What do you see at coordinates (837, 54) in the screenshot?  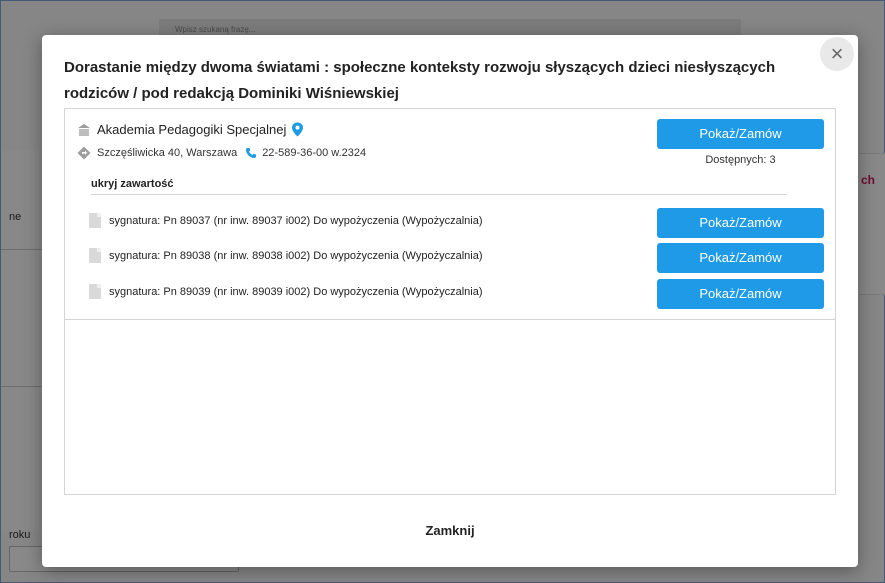 I see `close-icon: ×` at bounding box center [837, 54].